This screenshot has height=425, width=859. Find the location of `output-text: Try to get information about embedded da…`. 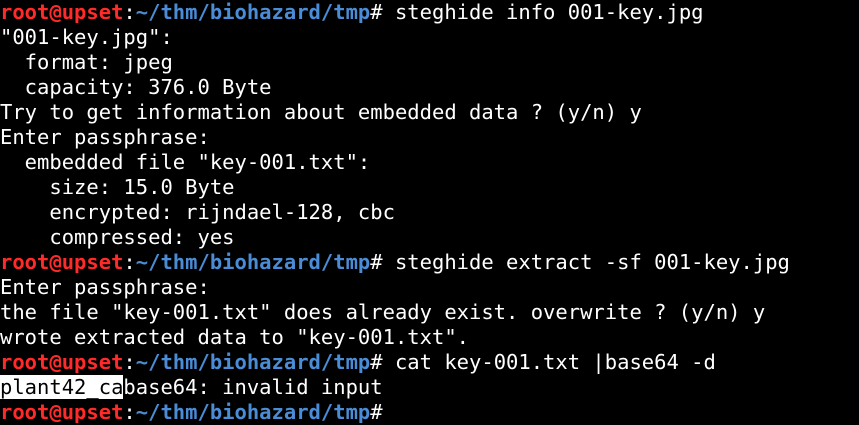

output-text: Try to get information about embedded da… is located at coordinates (321, 112).